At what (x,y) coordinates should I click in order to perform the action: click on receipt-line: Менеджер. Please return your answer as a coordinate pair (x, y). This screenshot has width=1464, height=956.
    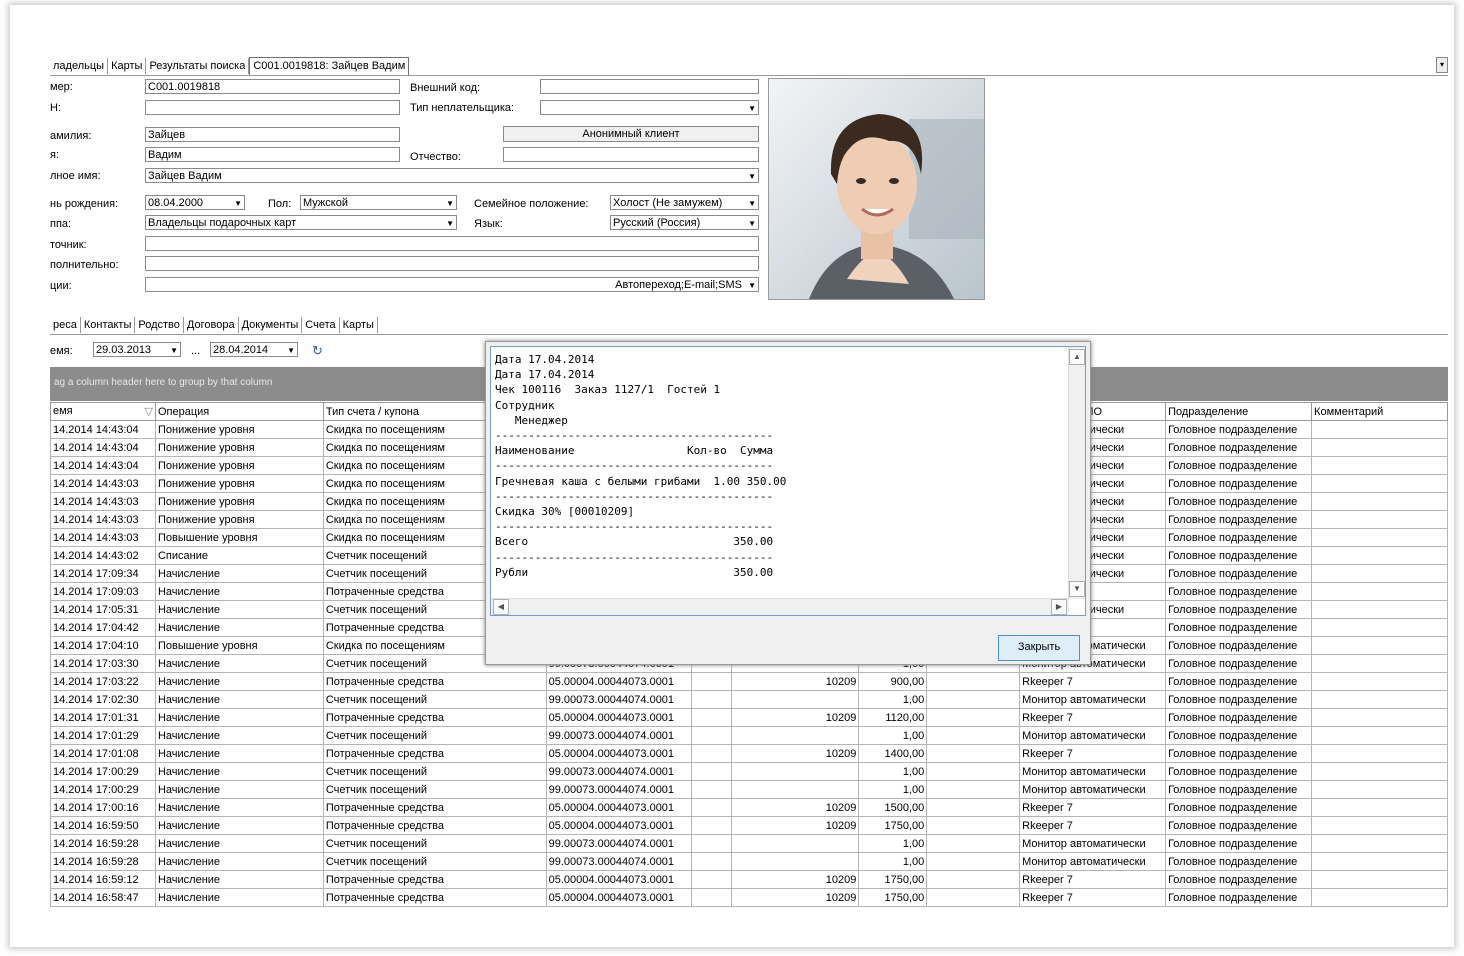
    Looking at the image, I should click on (531, 420).